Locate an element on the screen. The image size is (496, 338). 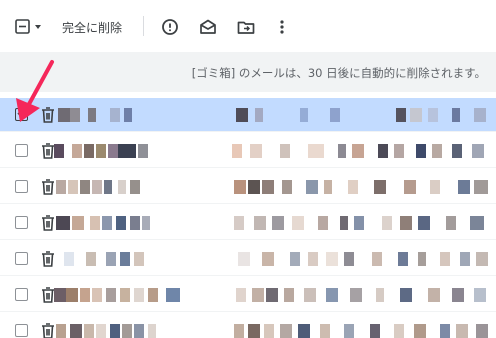
select-menu is located at coordinates (28, 27).